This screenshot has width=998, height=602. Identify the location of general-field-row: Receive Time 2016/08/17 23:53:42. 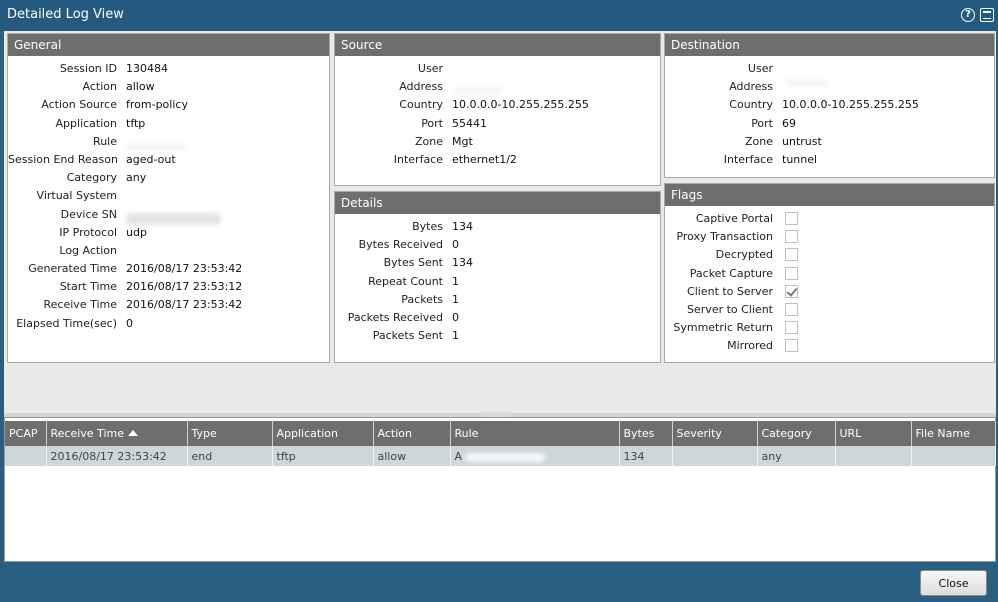
(168, 307).